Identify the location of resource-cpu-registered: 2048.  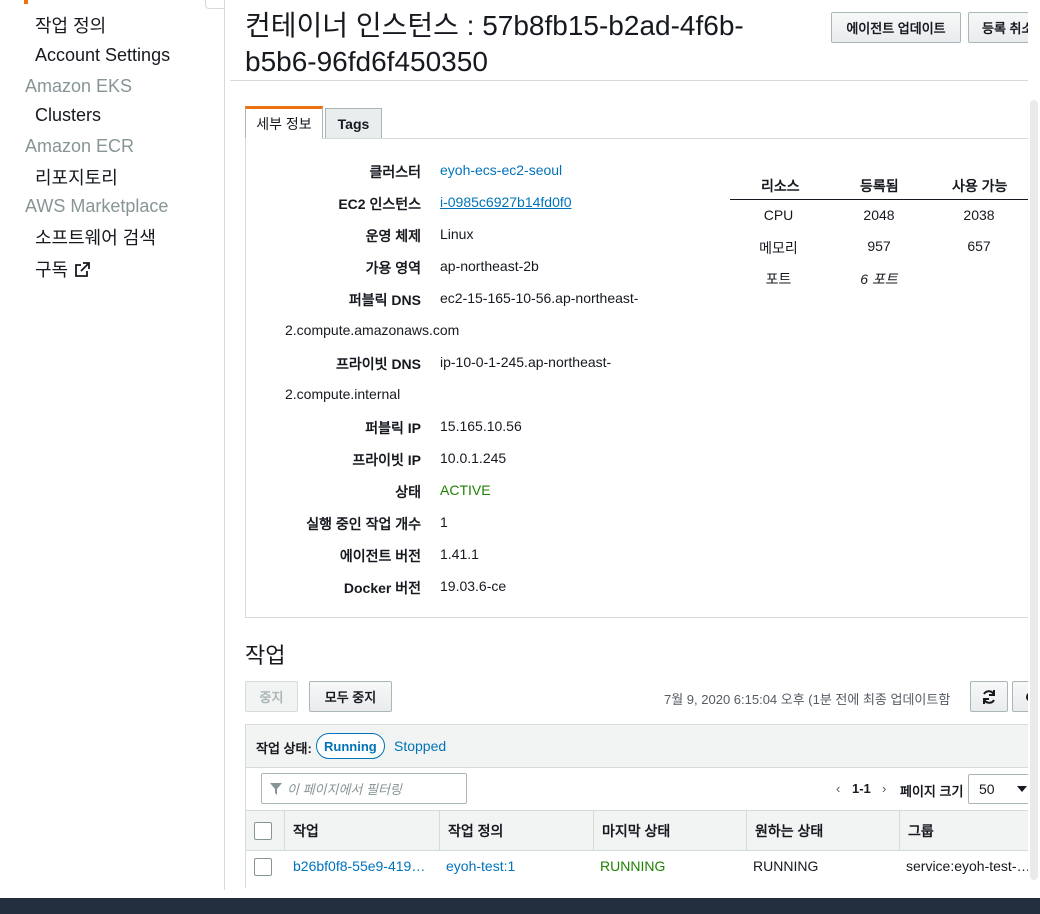
(879, 215).